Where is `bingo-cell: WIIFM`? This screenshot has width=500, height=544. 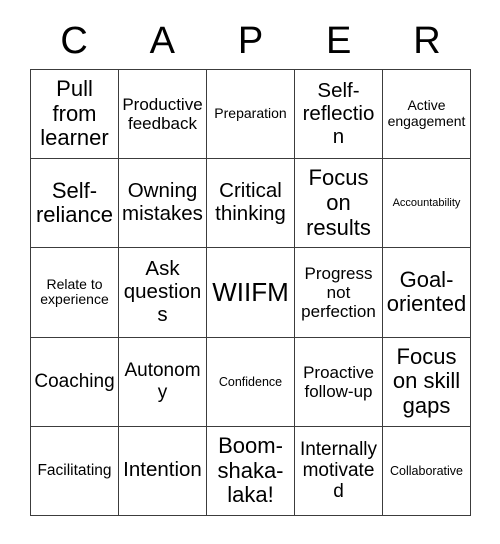 bingo-cell: WIIFM is located at coordinates (250, 292).